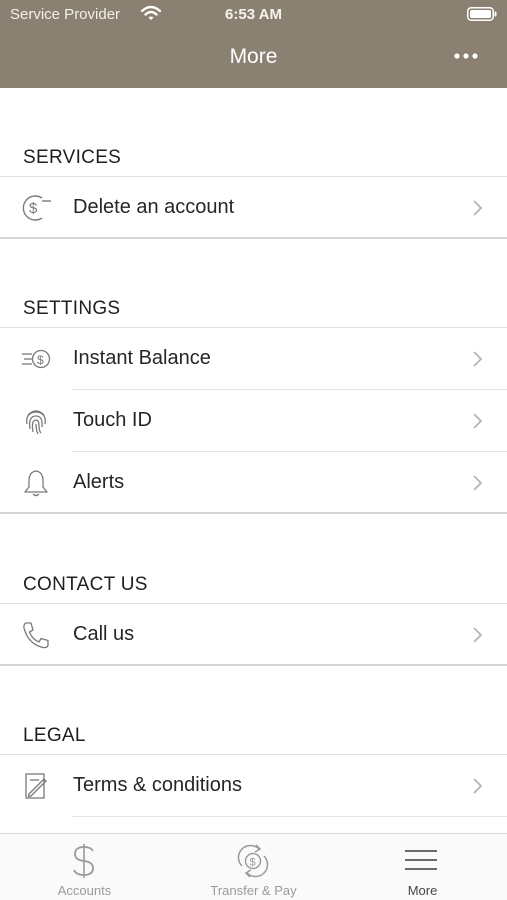 This screenshot has height=900, width=507. What do you see at coordinates (253, 56) in the screenshot?
I see `page-title: More` at bounding box center [253, 56].